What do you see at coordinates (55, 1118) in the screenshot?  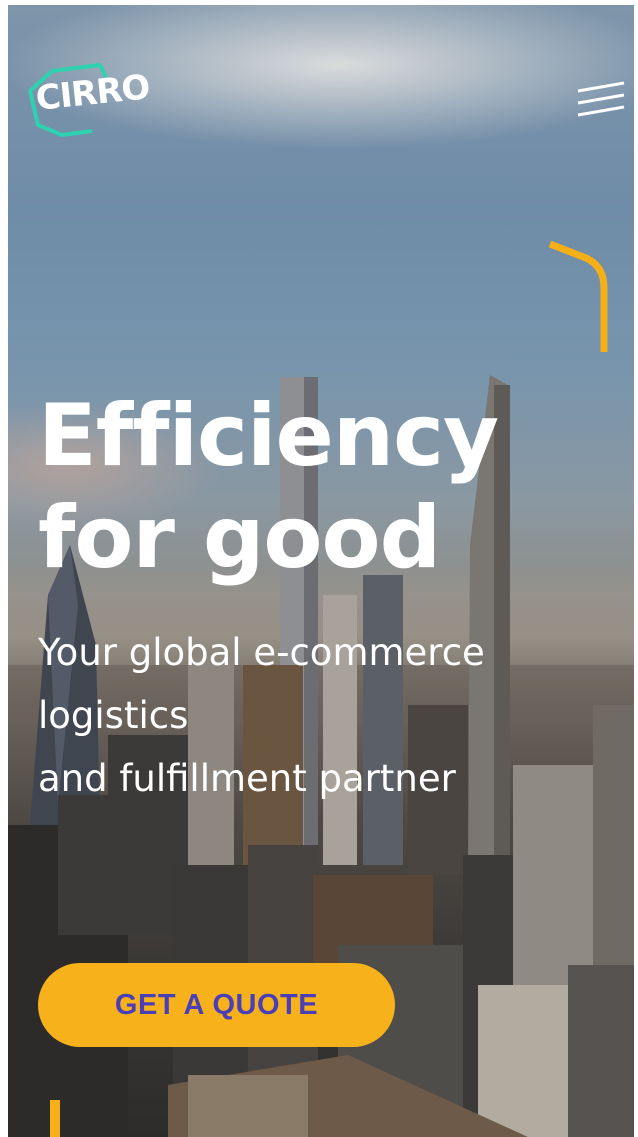 I see `accent-bottom-line` at bounding box center [55, 1118].